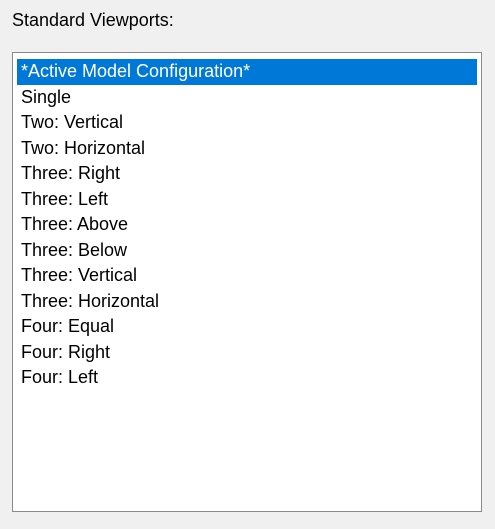 The width and height of the screenshot is (495, 529). I want to click on list-item-four-equal: Four: Equal, so click(247, 327).